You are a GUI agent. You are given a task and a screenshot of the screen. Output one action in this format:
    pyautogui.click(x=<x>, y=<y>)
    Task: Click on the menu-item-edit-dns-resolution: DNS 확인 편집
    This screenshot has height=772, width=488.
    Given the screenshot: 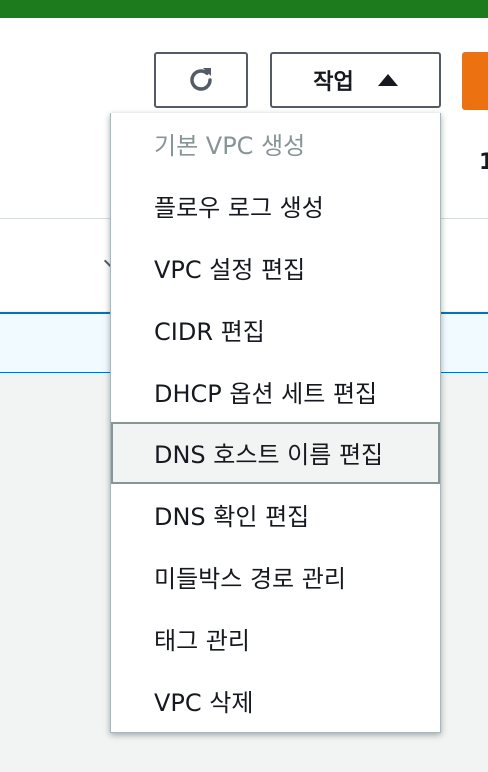 What is the action you would take?
    pyautogui.click(x=275, y=515)
    